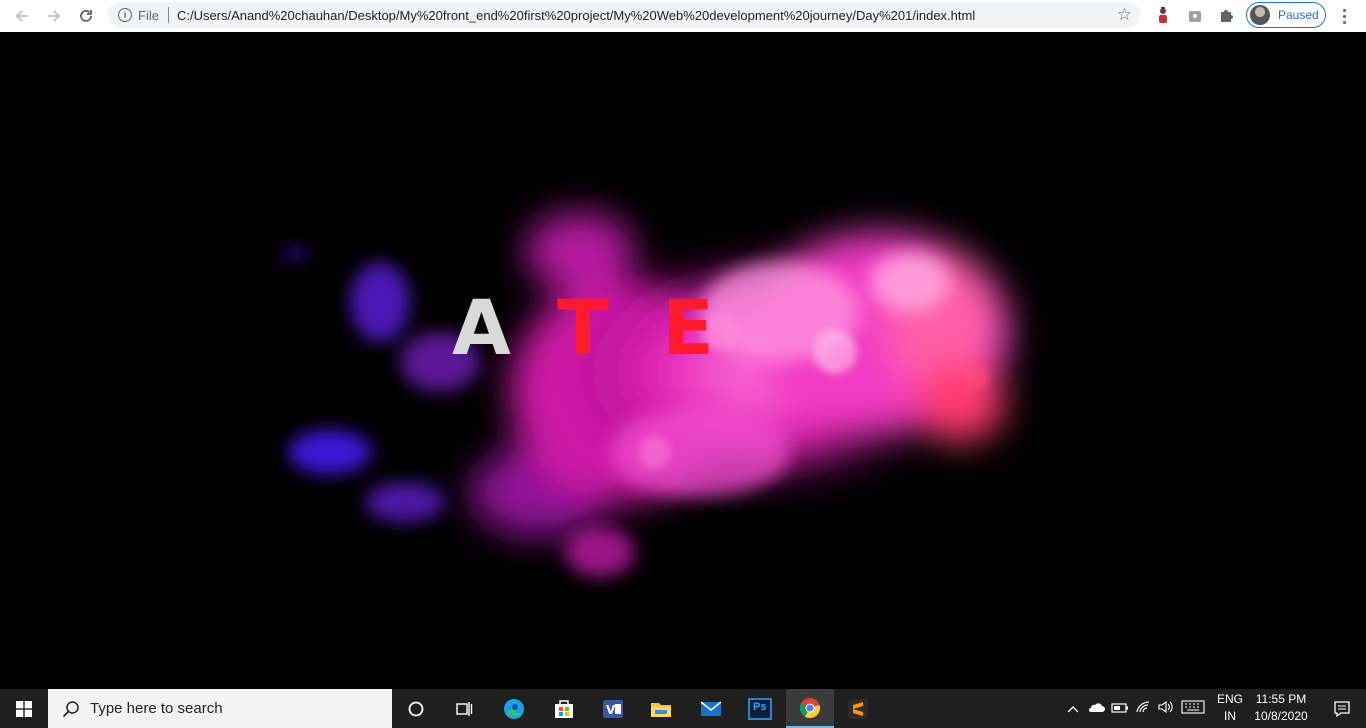  What do you see at coordinates (1073, 709) in the screenshot?
I see `chevron-up-icon` at bounding box center [1073, 709].